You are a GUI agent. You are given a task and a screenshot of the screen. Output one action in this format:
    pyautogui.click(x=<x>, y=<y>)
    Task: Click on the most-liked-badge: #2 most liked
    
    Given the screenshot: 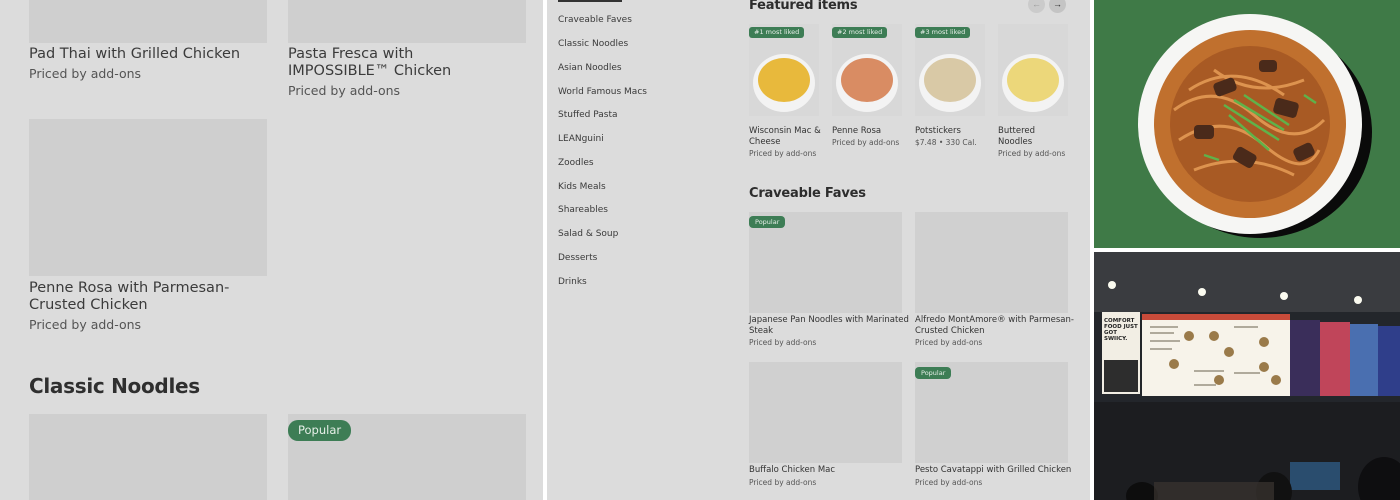 What is the action you would take?
    pyautogui.click(x=860, y=32)
    